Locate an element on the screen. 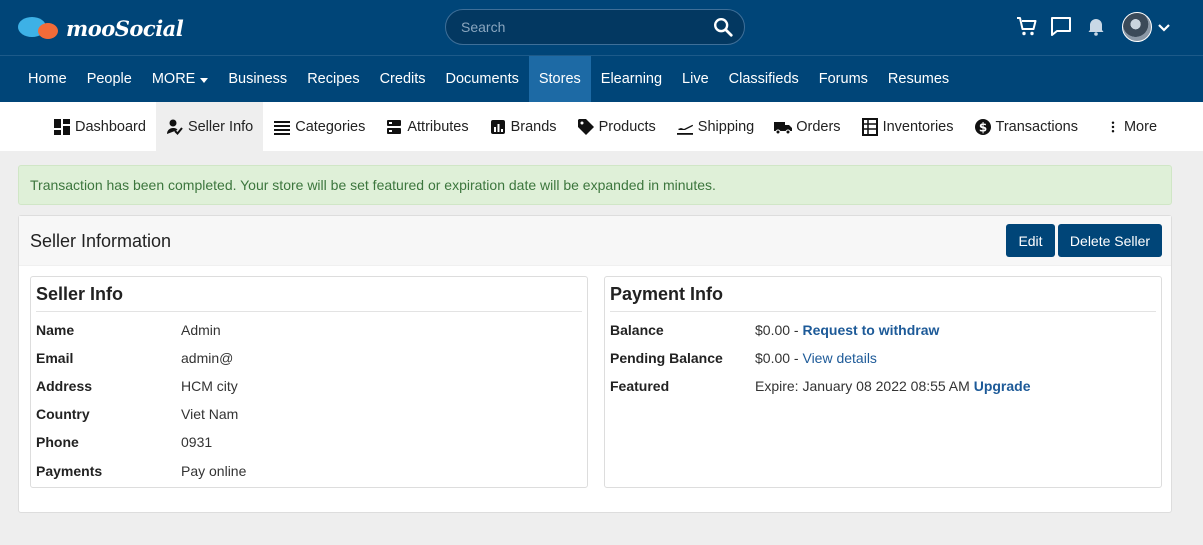 The image size is (1203, 545). search-box is located at coordinates (595, 27).